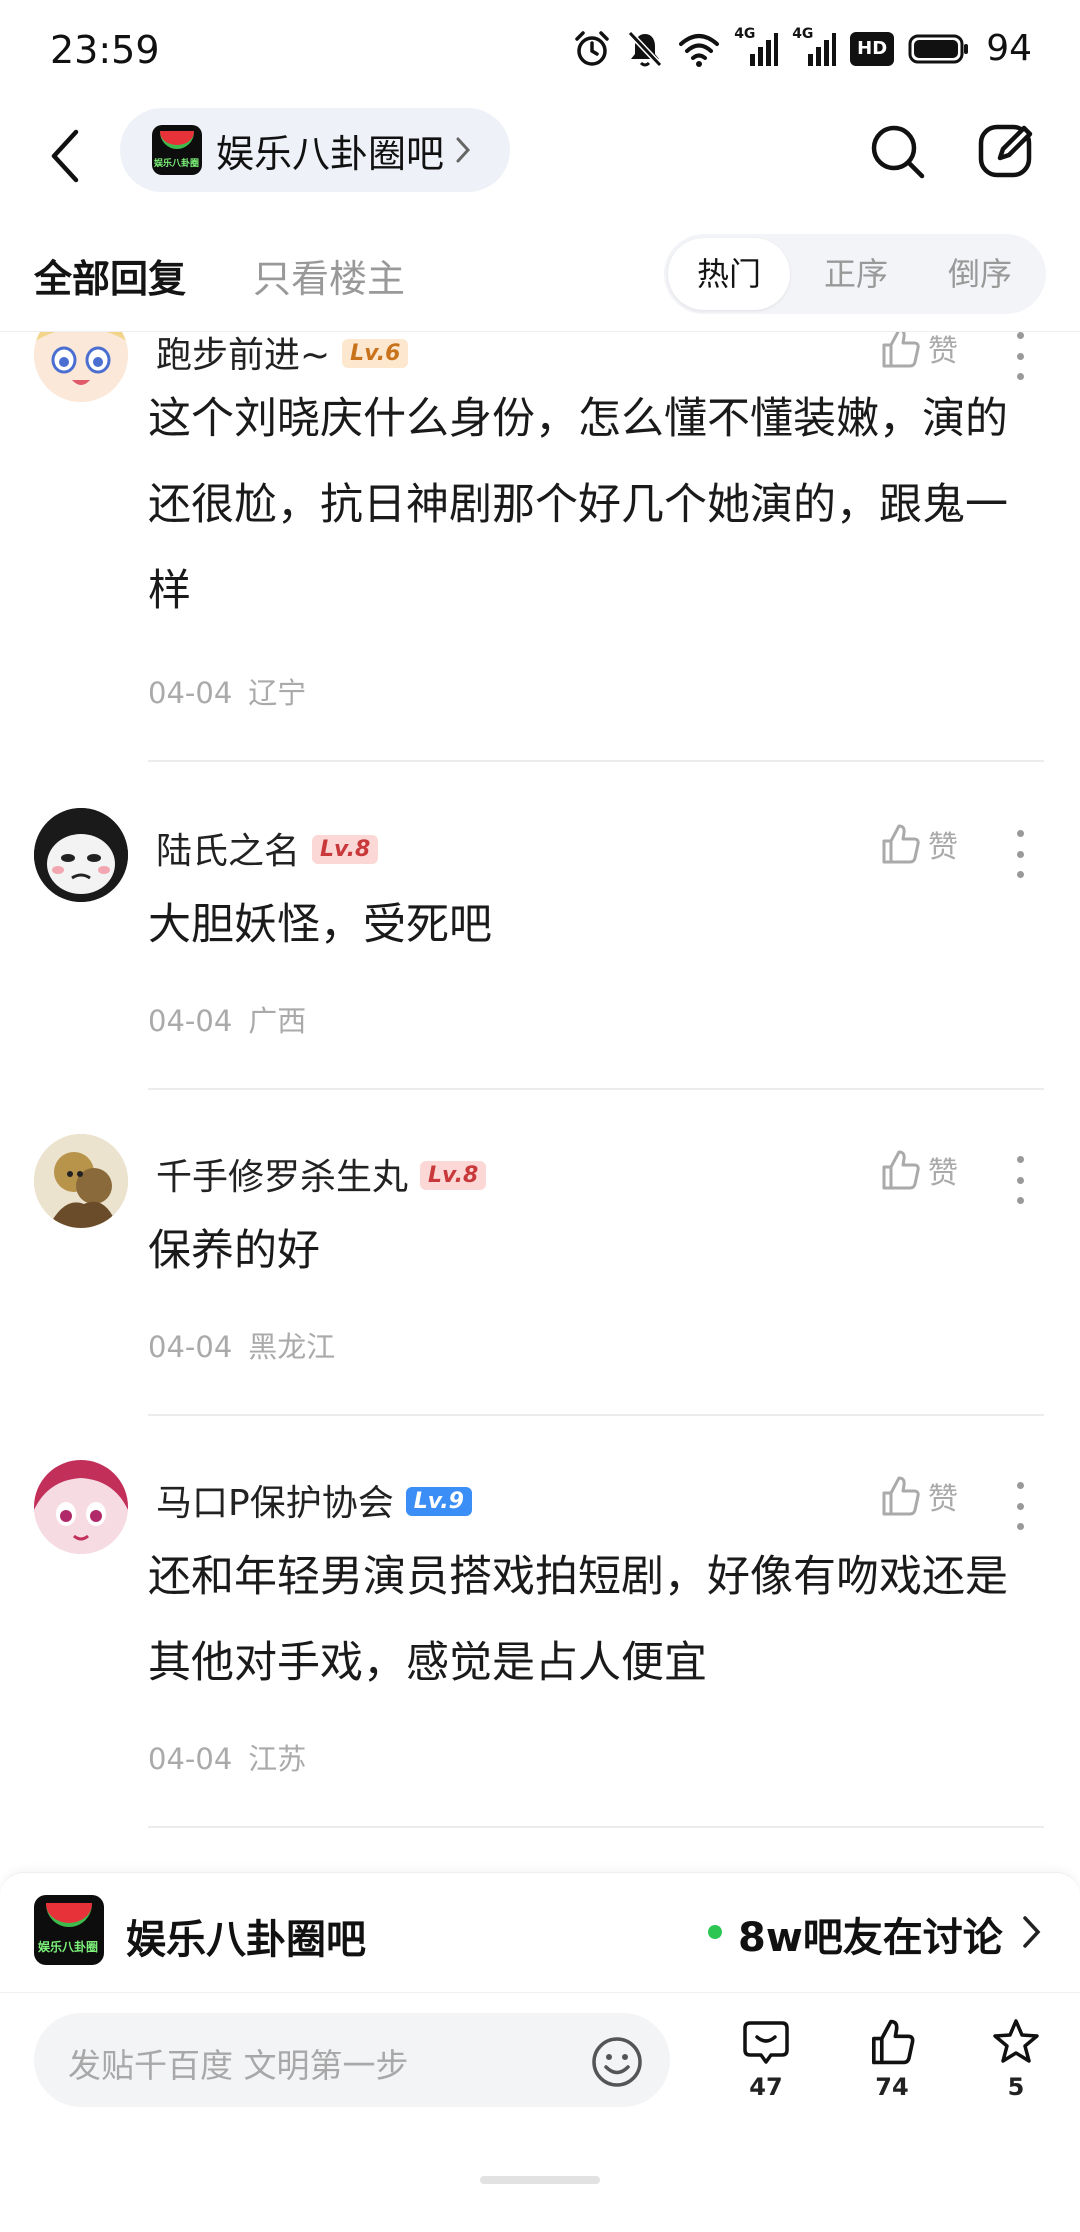 The height and width of the screenshot is (2232, 1080). What do you see at coordinates (277, 1759) in the screenshot?
I see `comment-location: 江苏` at bounding box center [277, 1759].